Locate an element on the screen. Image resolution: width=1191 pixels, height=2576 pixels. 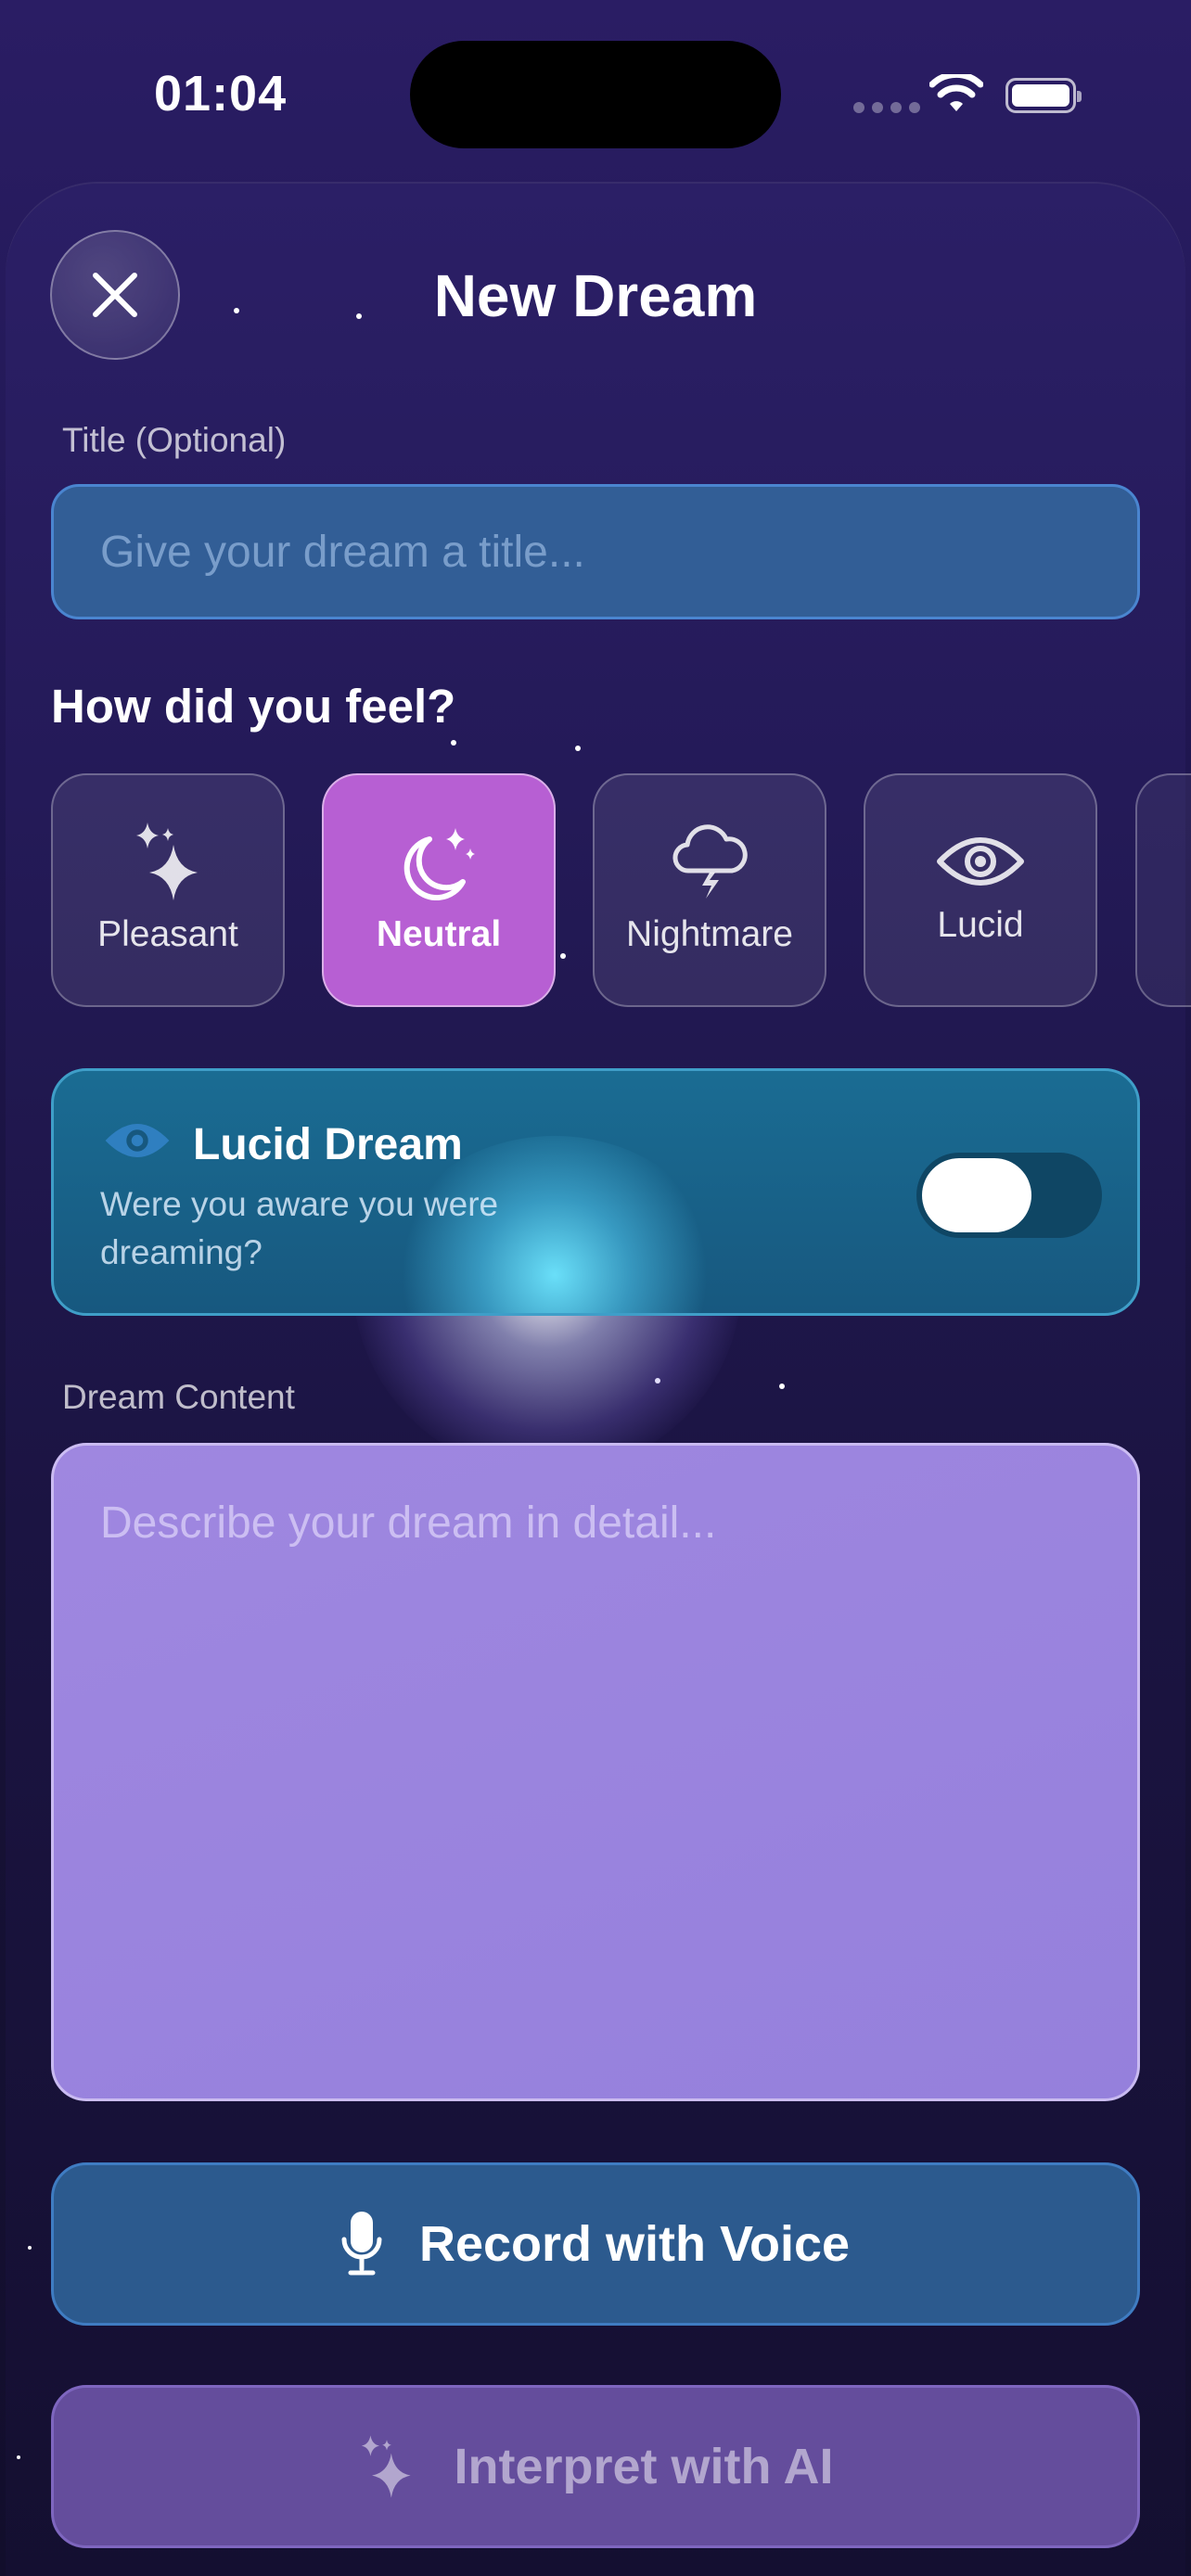
mood-option-pleasant: Pleasant is located at coordinates (168, 890).